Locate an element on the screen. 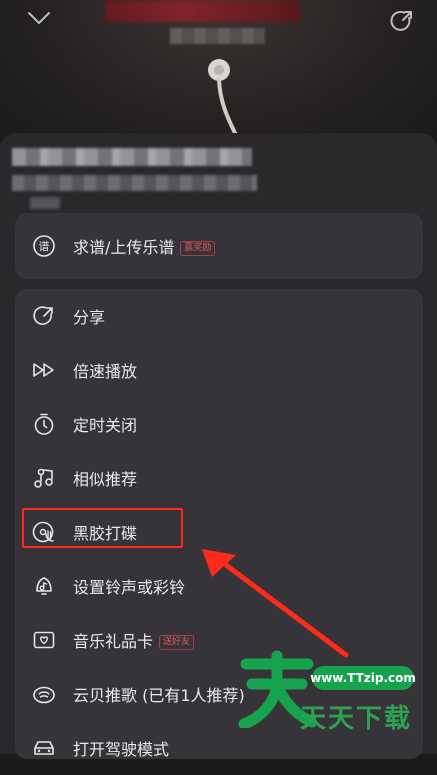  music-score-icon: 谱 is located at coordinates (44, 246).